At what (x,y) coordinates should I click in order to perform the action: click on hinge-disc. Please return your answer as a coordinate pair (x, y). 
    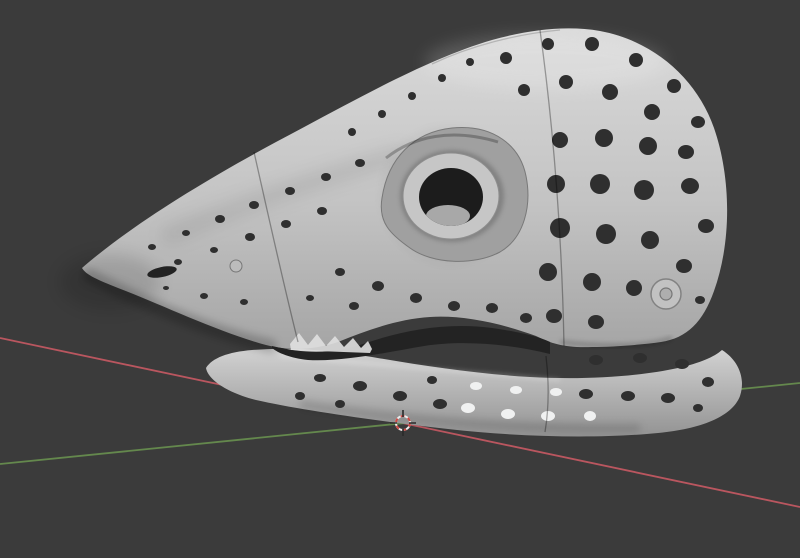
    Looking at the image, I should click on (666, 294).